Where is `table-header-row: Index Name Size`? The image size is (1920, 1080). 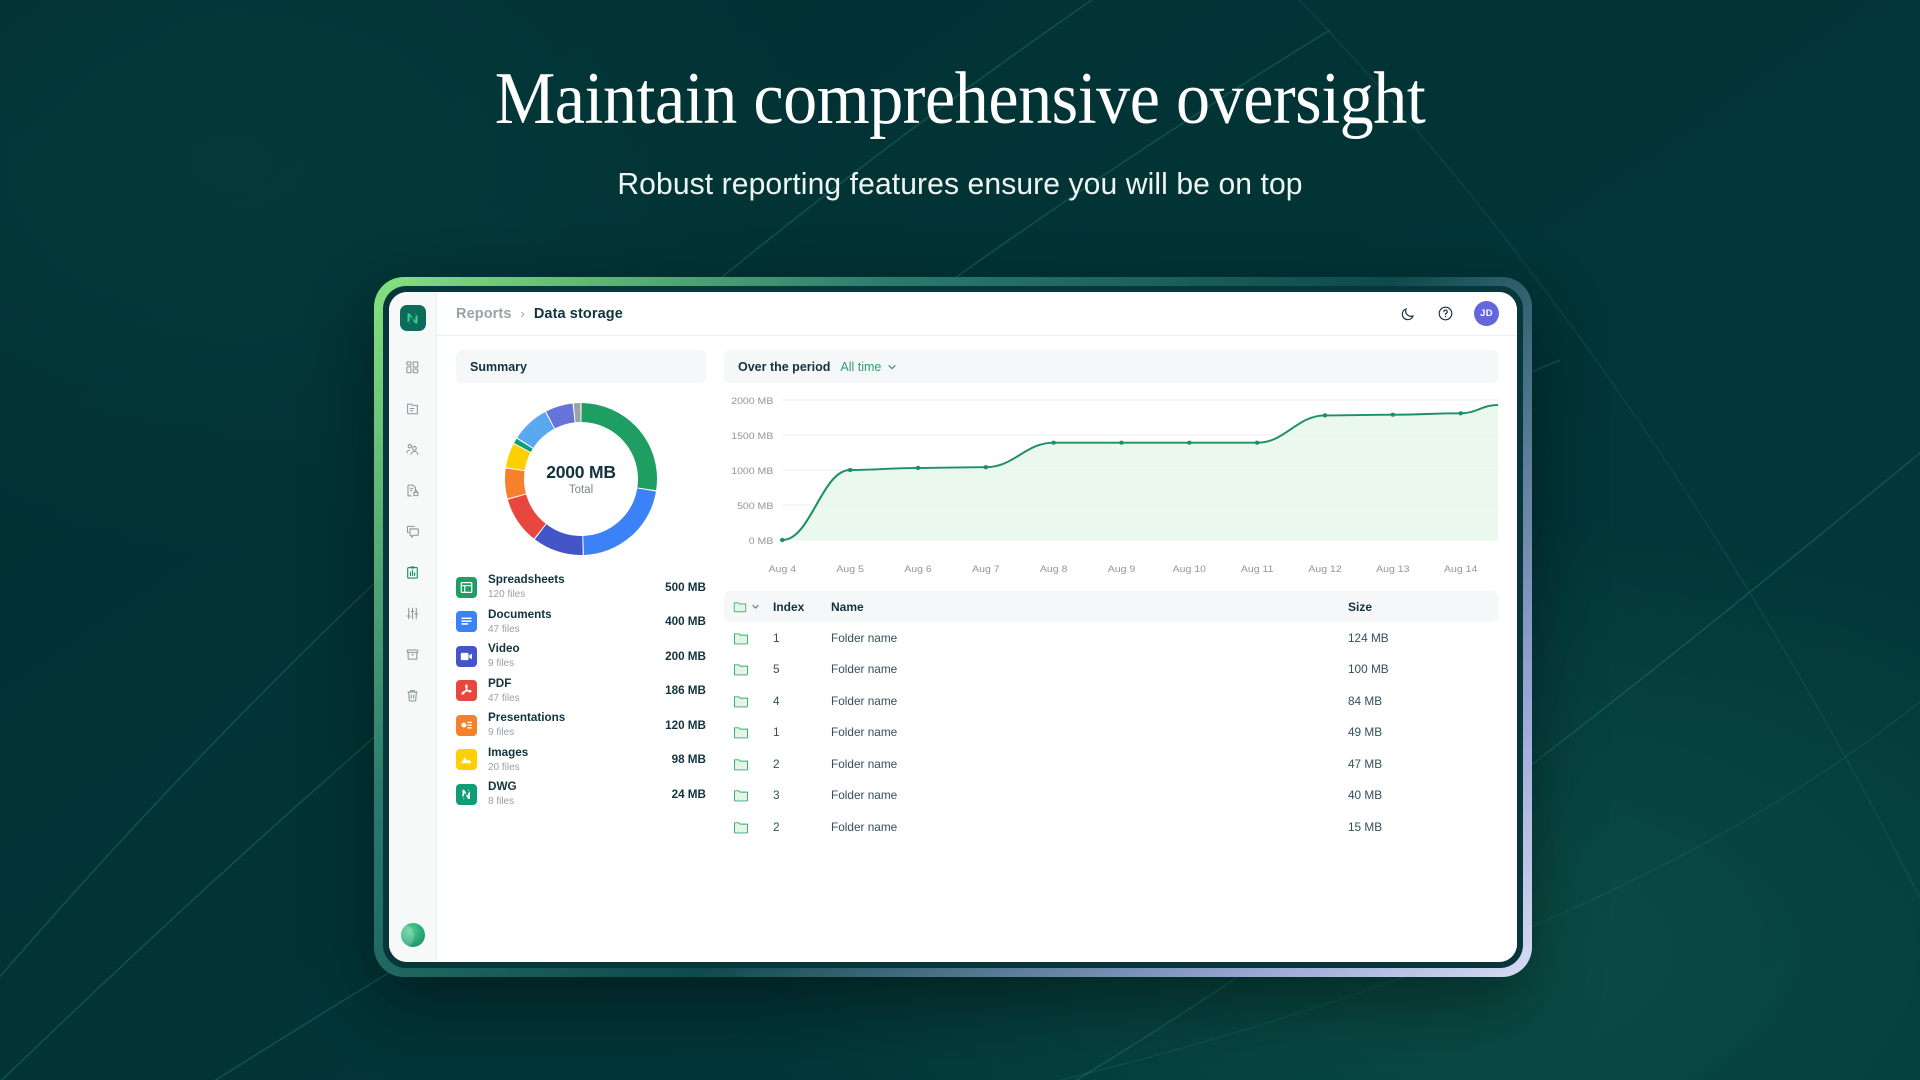 table-header-row: Index Name Size is located at coordinates (1111, 606).